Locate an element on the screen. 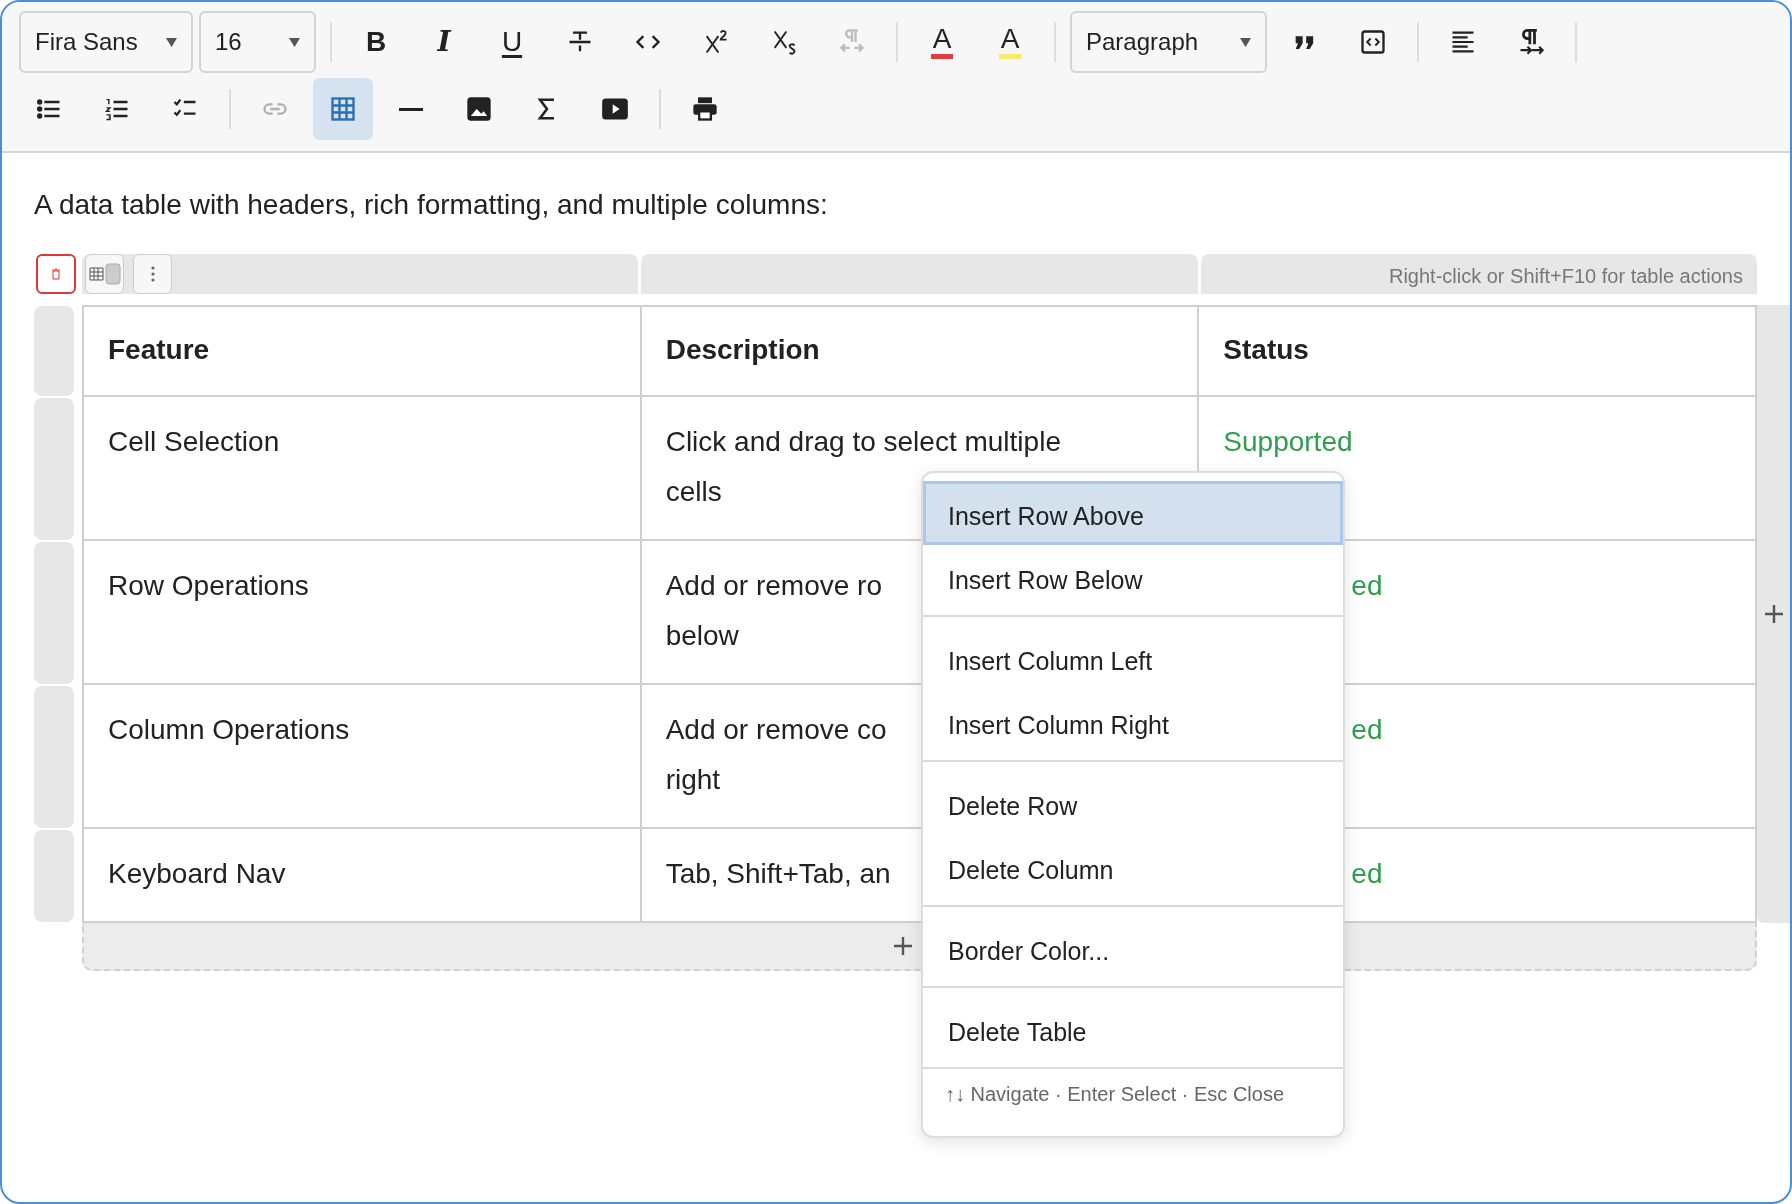  text-color-button: A is located at coordinates (942, 42).